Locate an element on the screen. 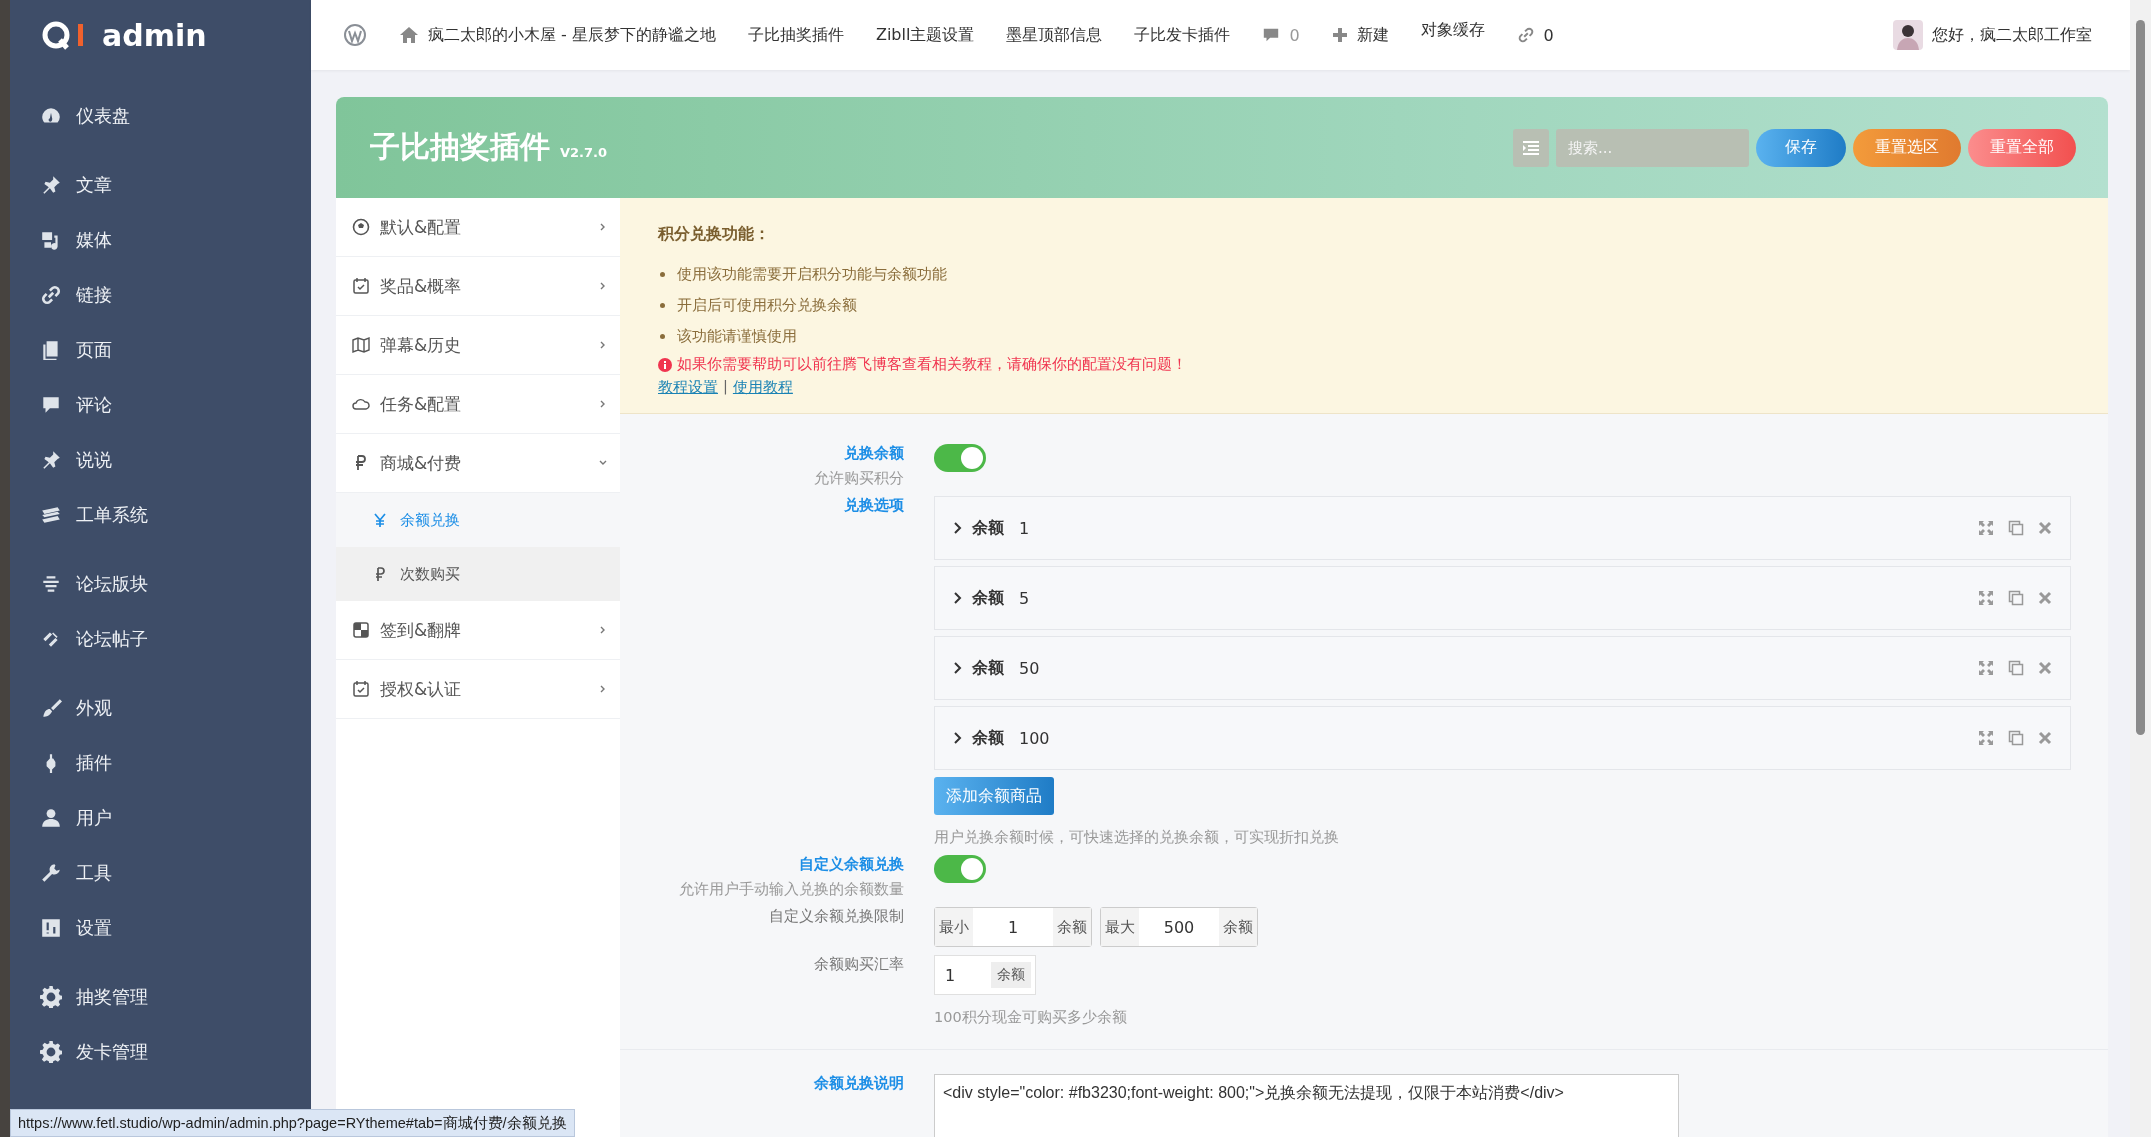 Image resolution: width=2151 pixels, height=1137 pixels. ball-icon is located at coordinates (361, 227).